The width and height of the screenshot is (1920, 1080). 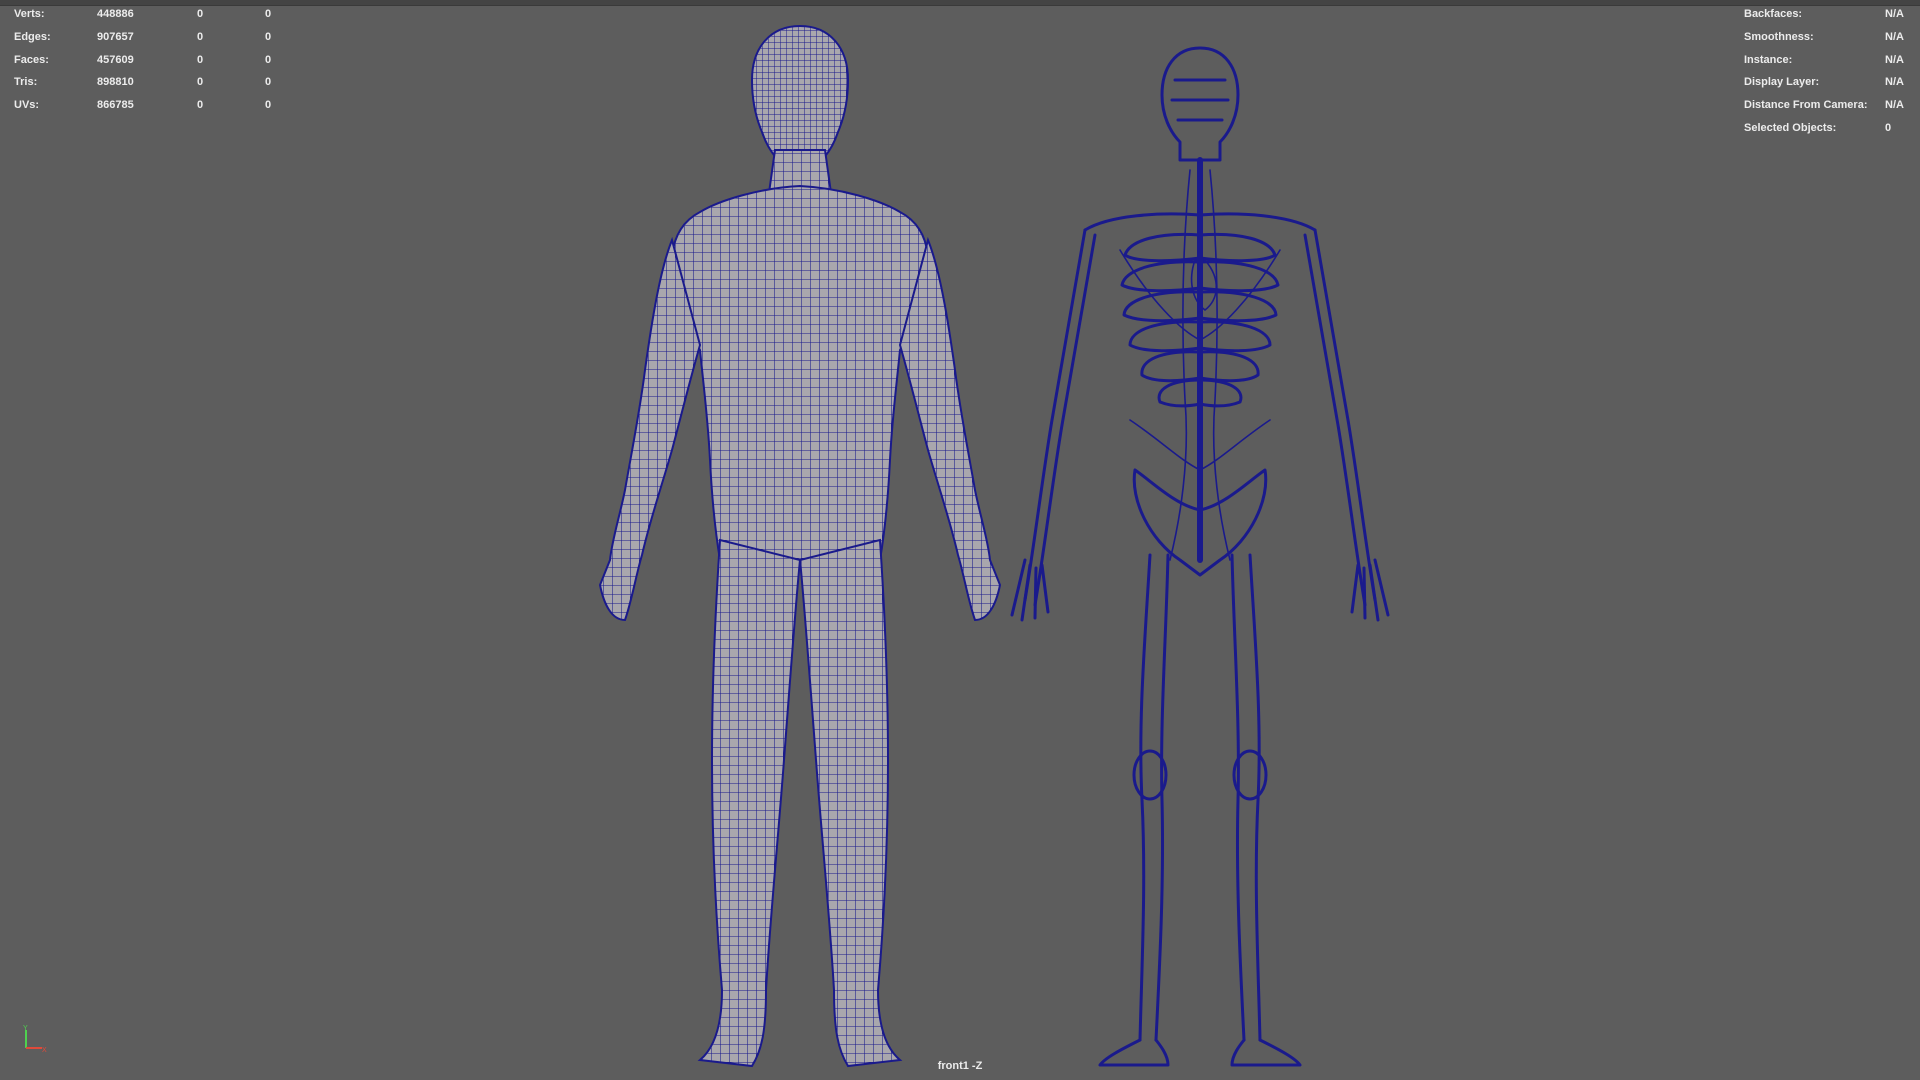 What do you see at coordinates (960, 1066) in the screenshot?
I see `camera-label: front1 -Z` at bounding box center [960, 1066].